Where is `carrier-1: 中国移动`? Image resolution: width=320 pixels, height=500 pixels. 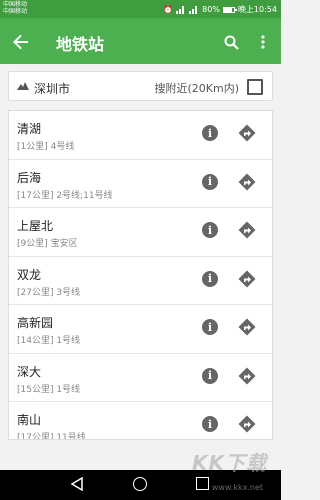
carrier-1: 中国移动 is located at coordinates (15, 4).